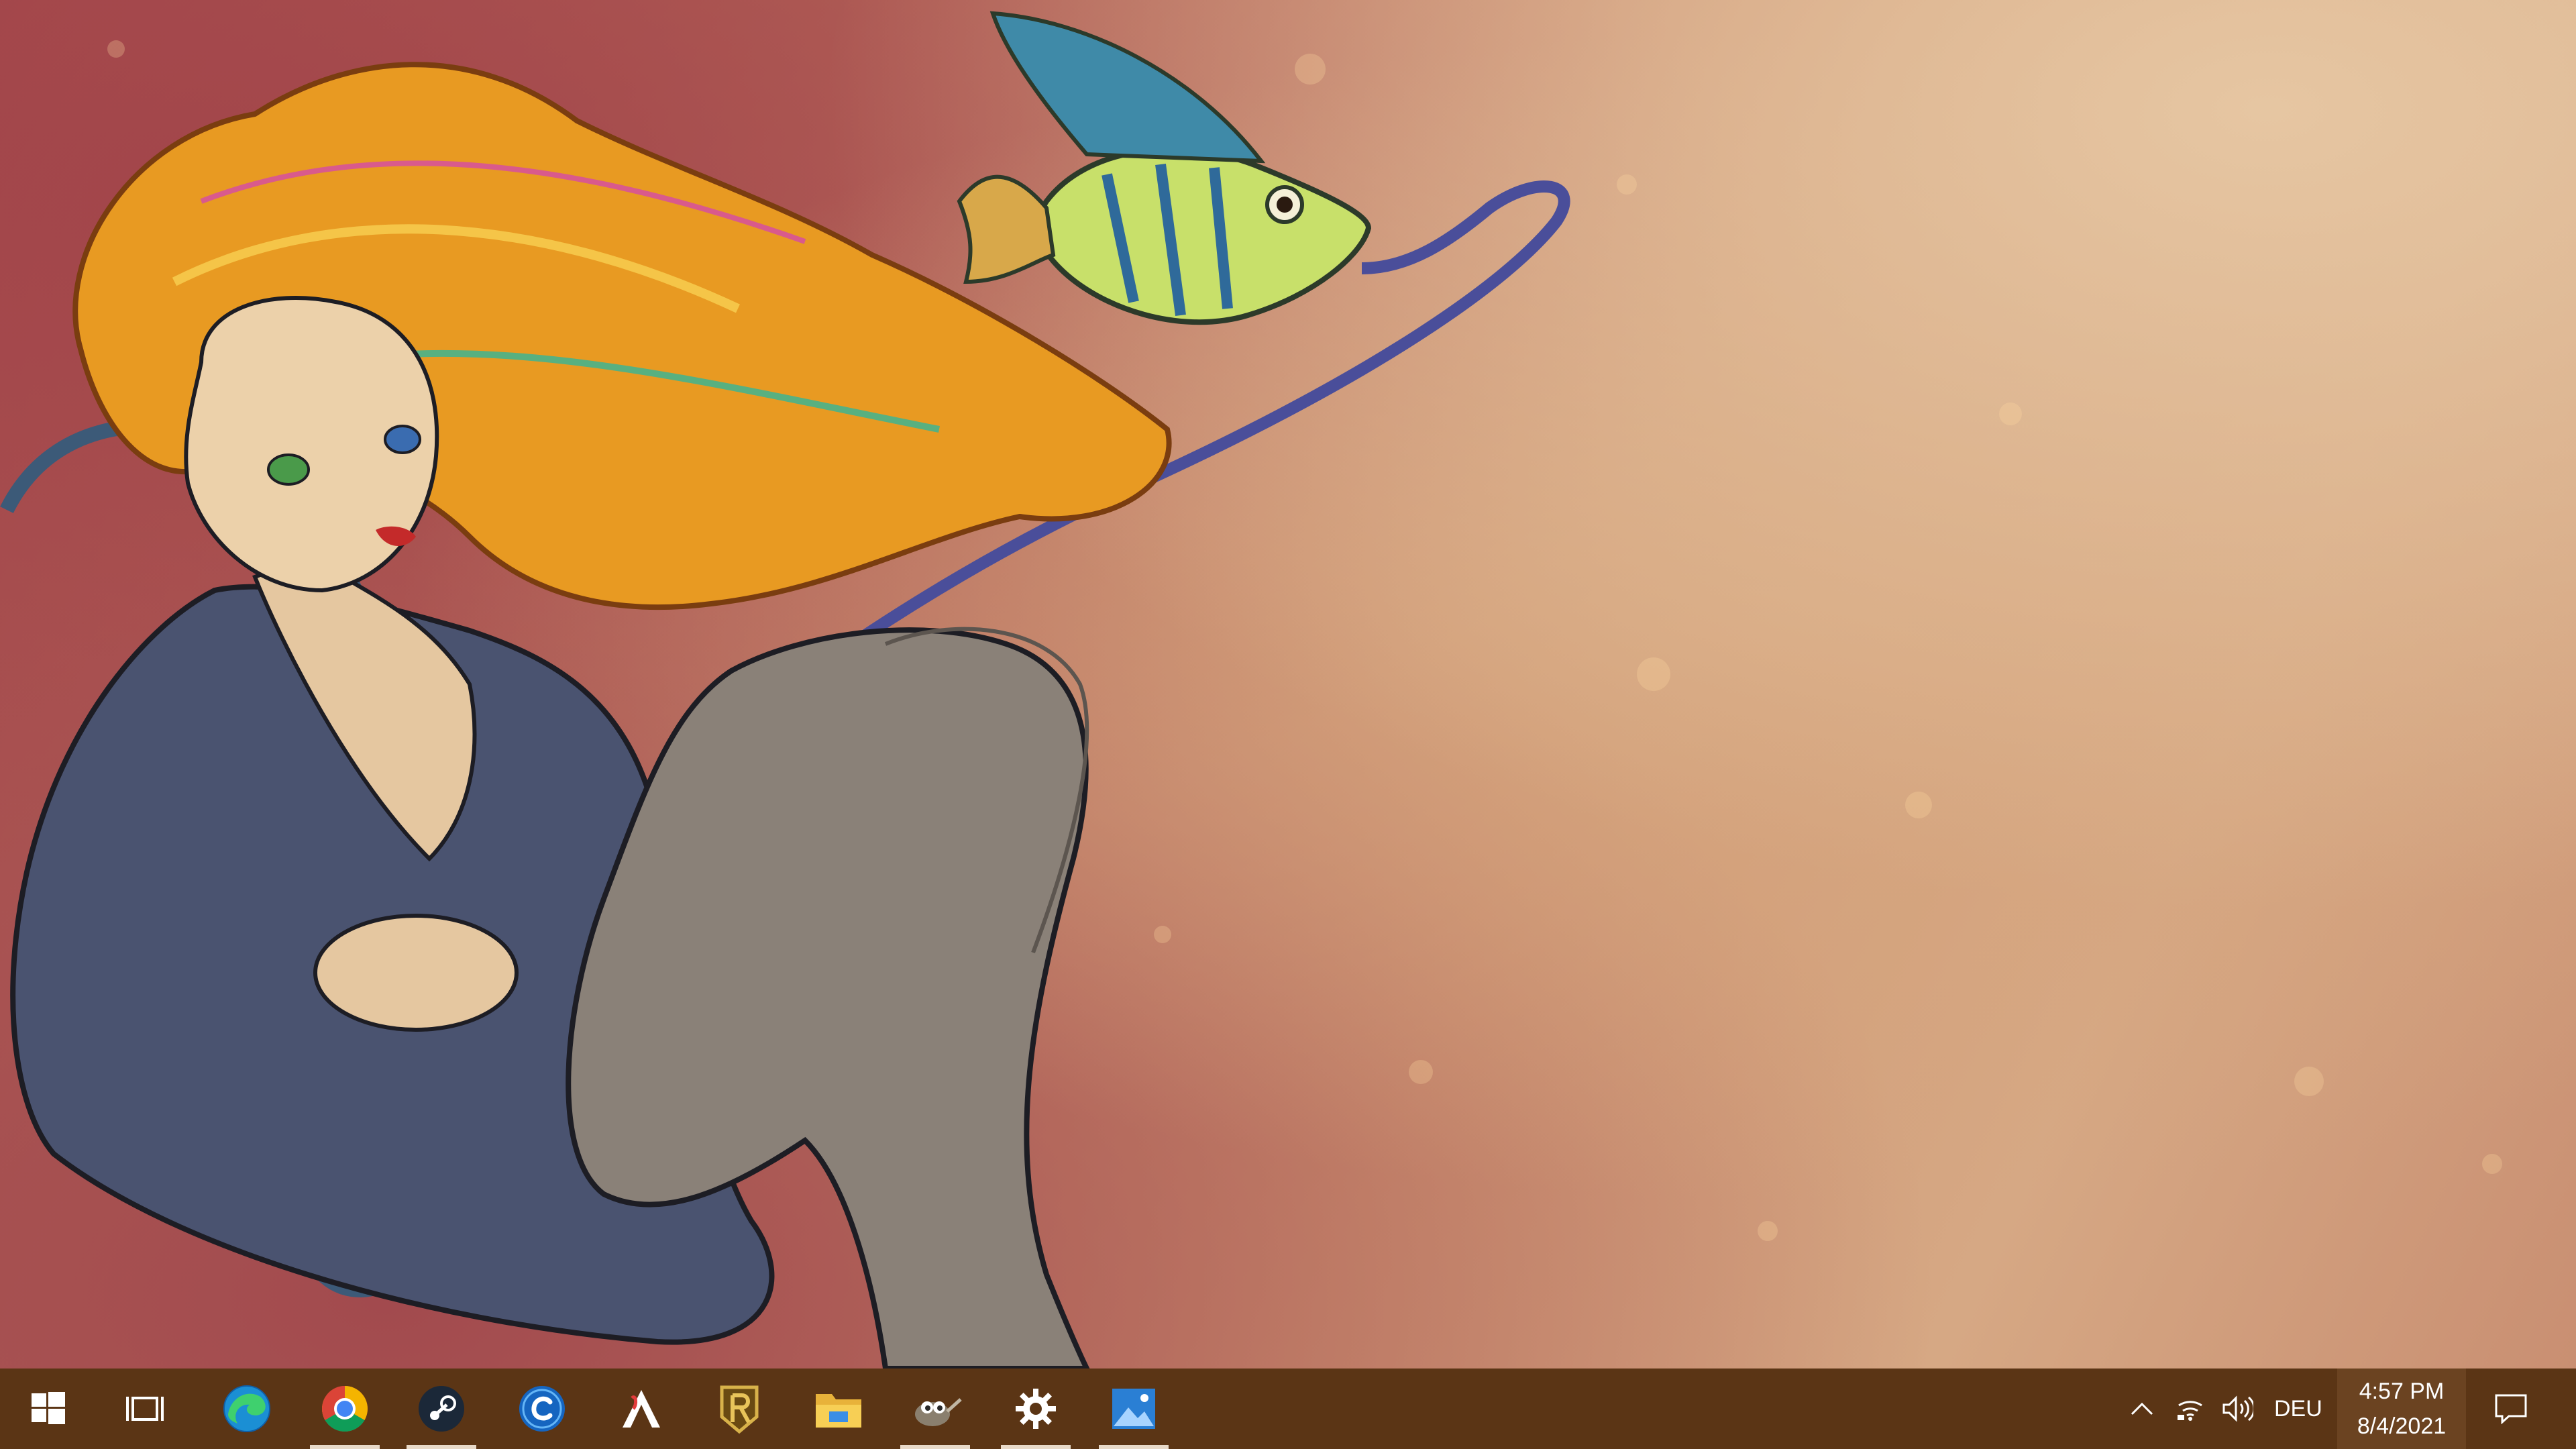  What do you see at coordinates (838, 1411) in the screenshot?
I see `folder-icon` at bounding box center [838, 1411].